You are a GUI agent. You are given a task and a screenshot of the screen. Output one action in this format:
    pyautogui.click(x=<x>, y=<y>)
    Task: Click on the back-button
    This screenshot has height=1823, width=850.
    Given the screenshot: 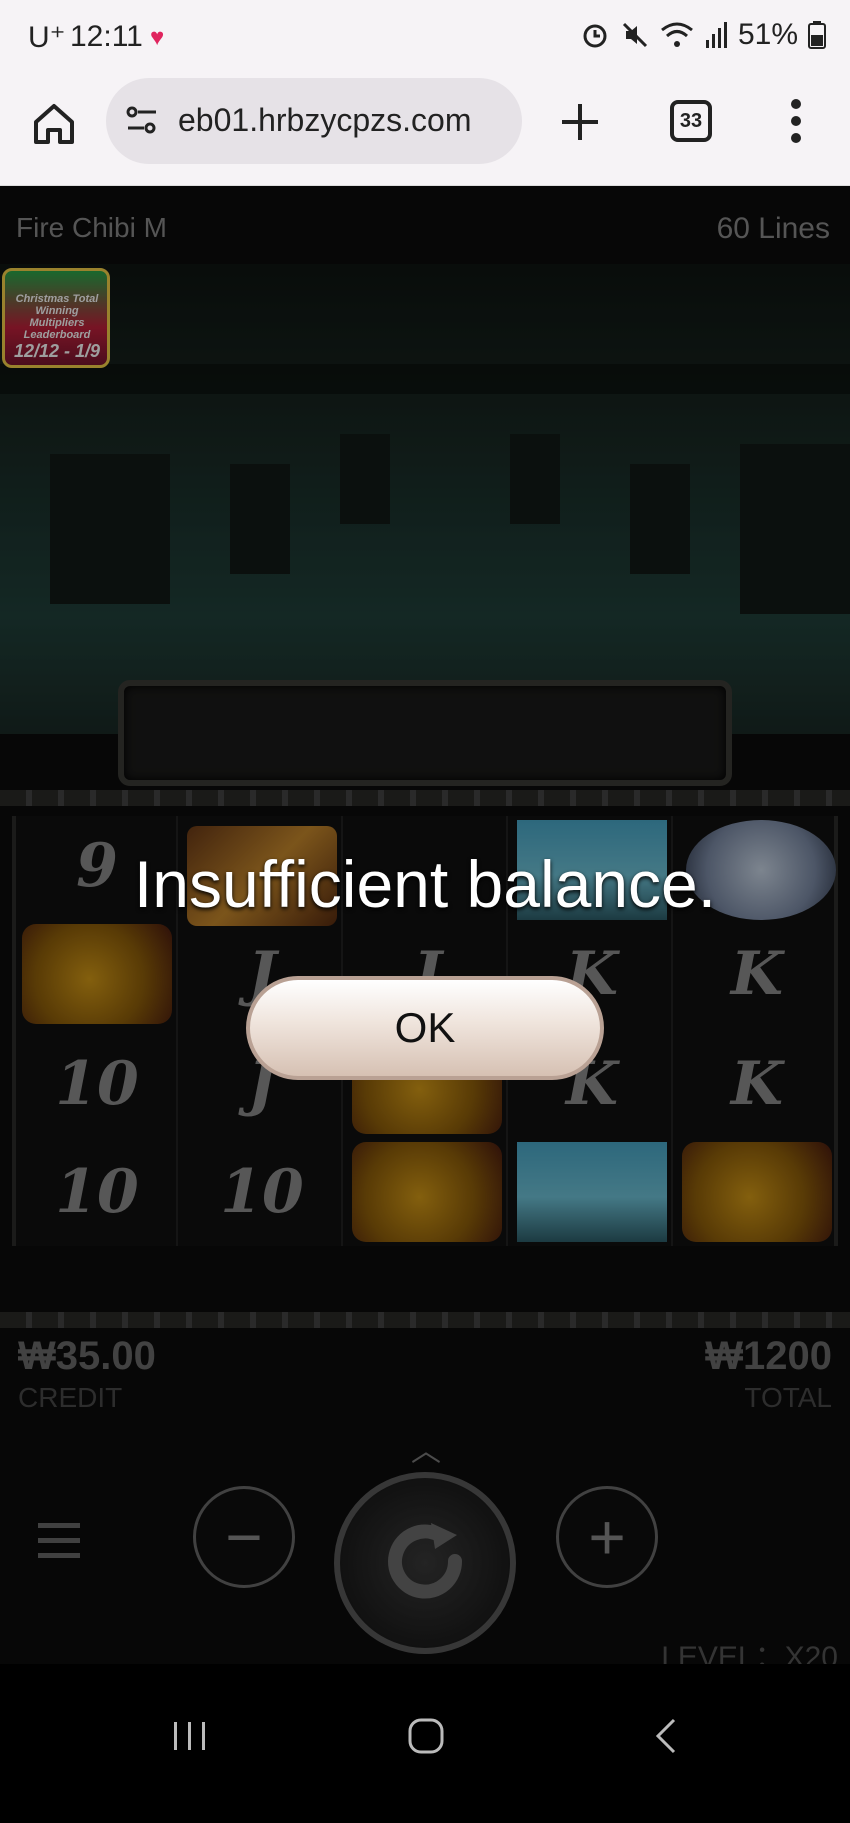 What is the action you would take?
    pyautogui.click(x=668, y=1738)
    